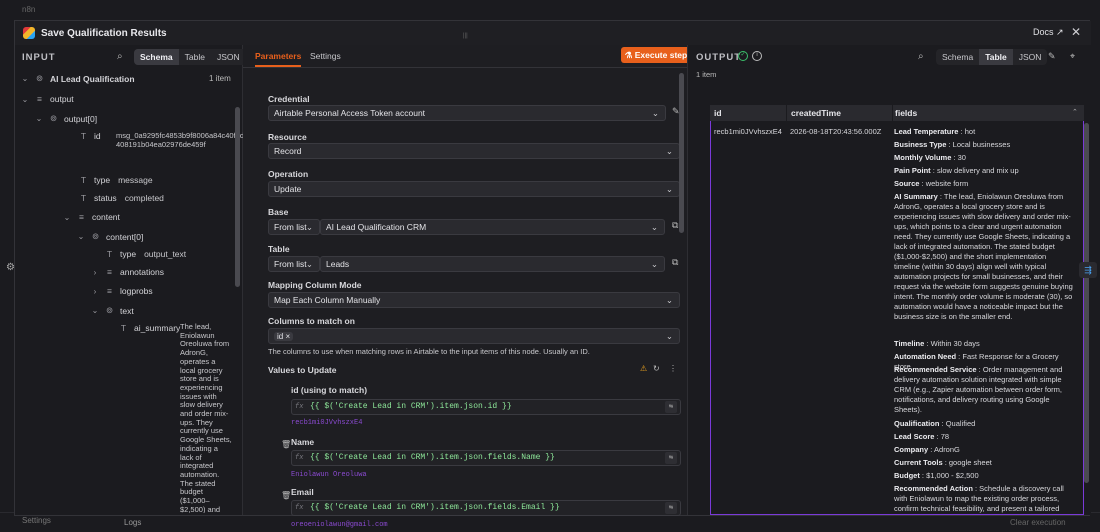  Describe the element at coordinates (116, 180) in the screenshot. I see `tree-row: T type message` at that location.